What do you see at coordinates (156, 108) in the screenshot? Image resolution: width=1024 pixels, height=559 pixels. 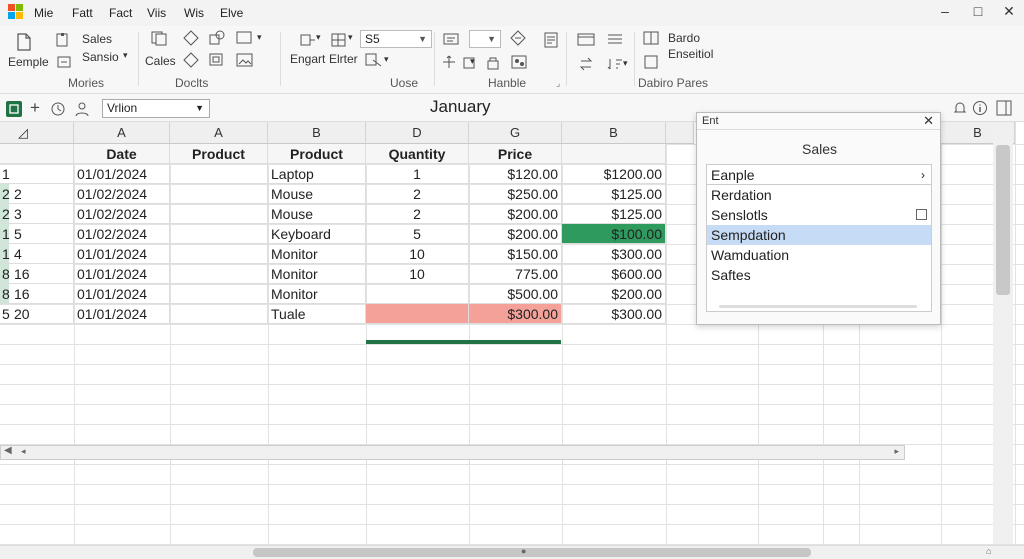 I see `name-box: Vrlion ▼` at bounding box center [156, 108].